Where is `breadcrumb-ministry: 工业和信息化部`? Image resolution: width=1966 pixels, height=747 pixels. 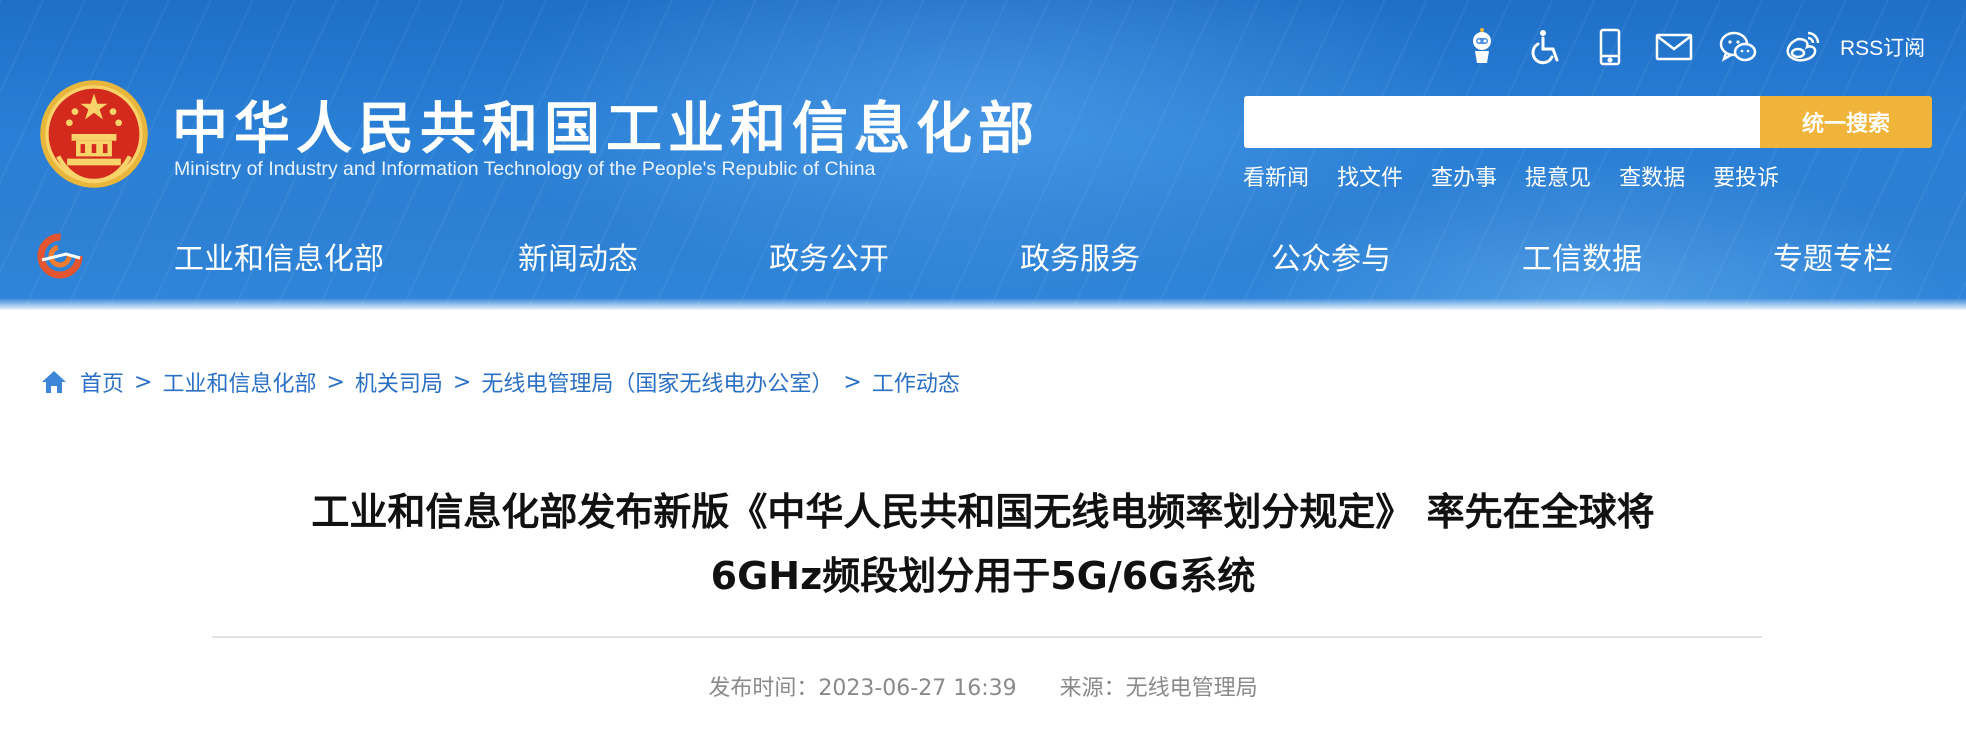
breadcrumb-ministry: 工业和信息化部 is located at coordinates (239, 382).